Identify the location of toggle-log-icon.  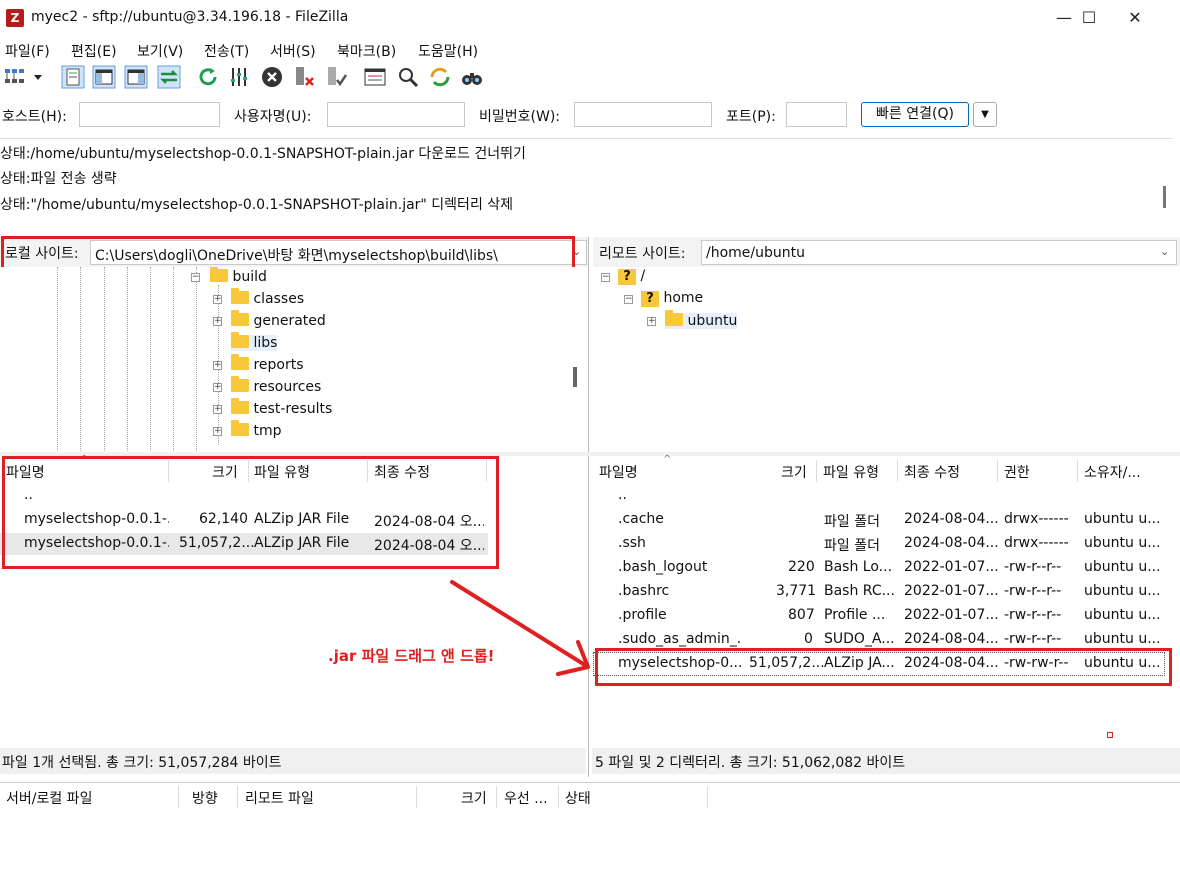
(73, 77).